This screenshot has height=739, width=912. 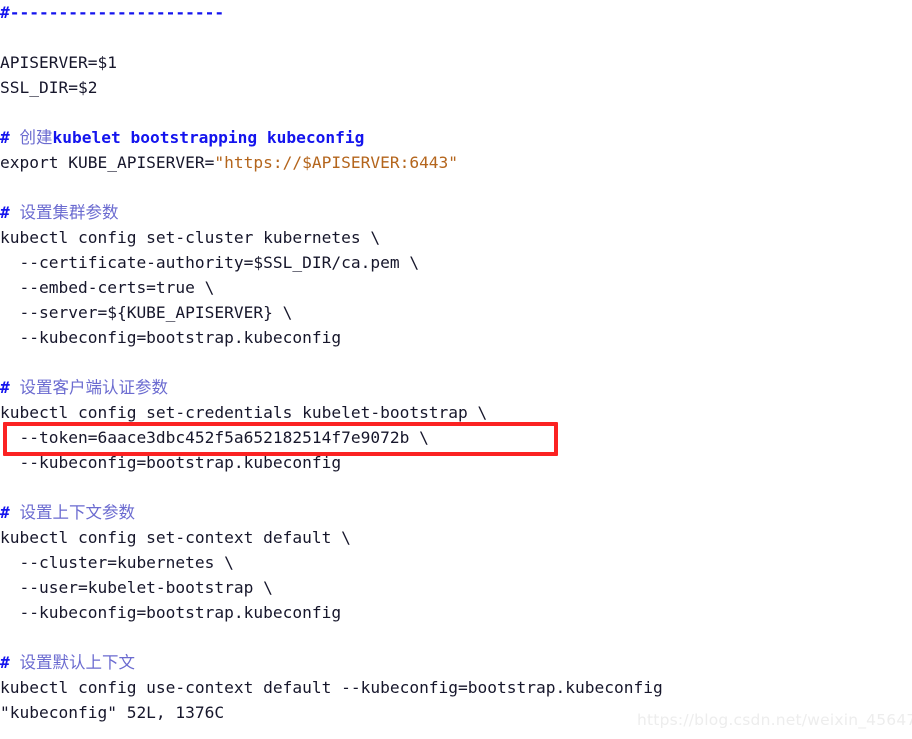 I want to click on code-line-27: # 设置默认上下文, so click(x=67, y=662).